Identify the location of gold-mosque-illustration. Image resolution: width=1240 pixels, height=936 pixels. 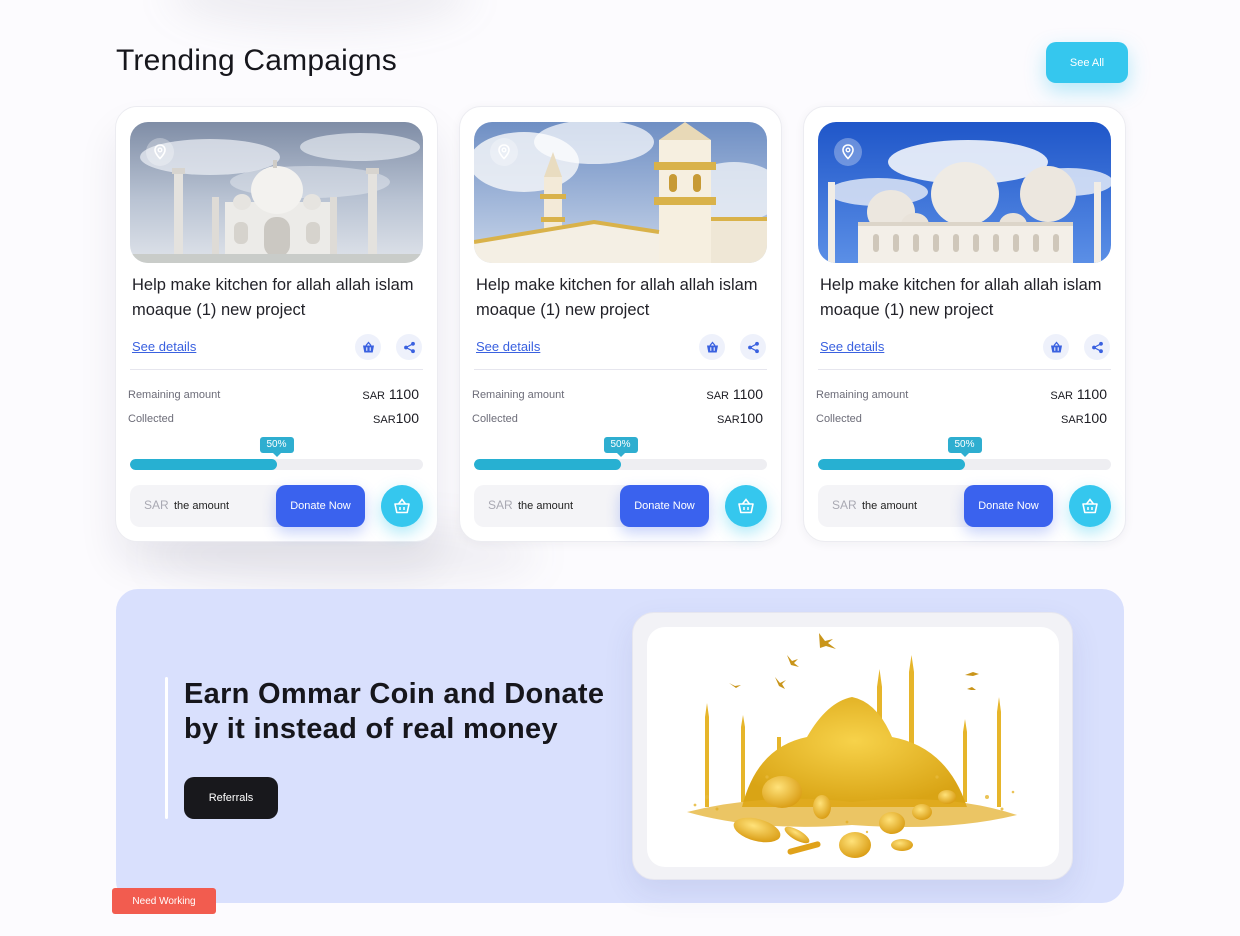
(853, 747).